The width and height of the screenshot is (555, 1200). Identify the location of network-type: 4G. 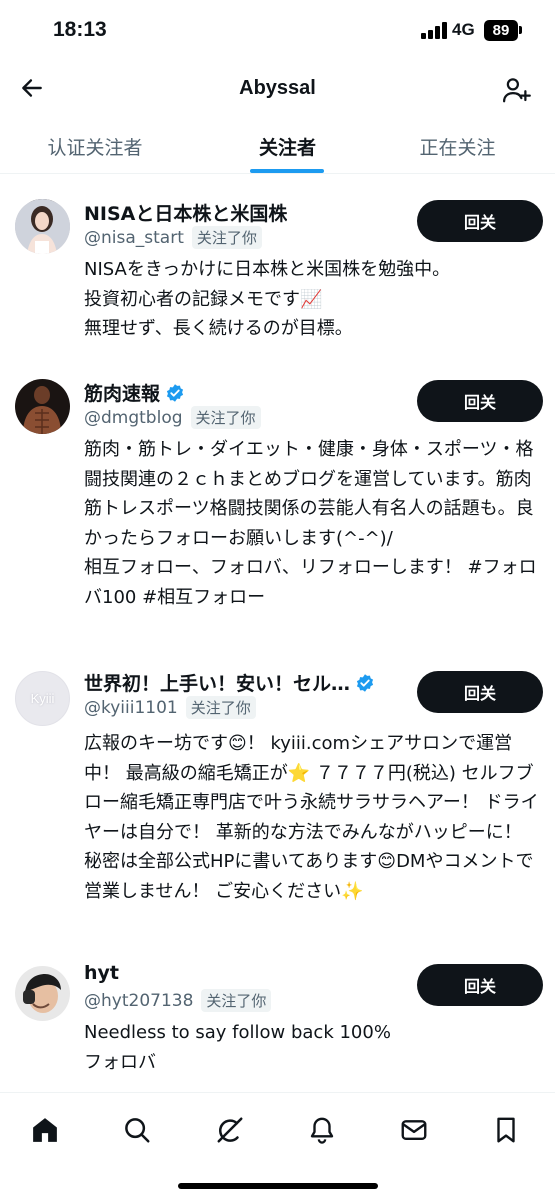
(463, 29).